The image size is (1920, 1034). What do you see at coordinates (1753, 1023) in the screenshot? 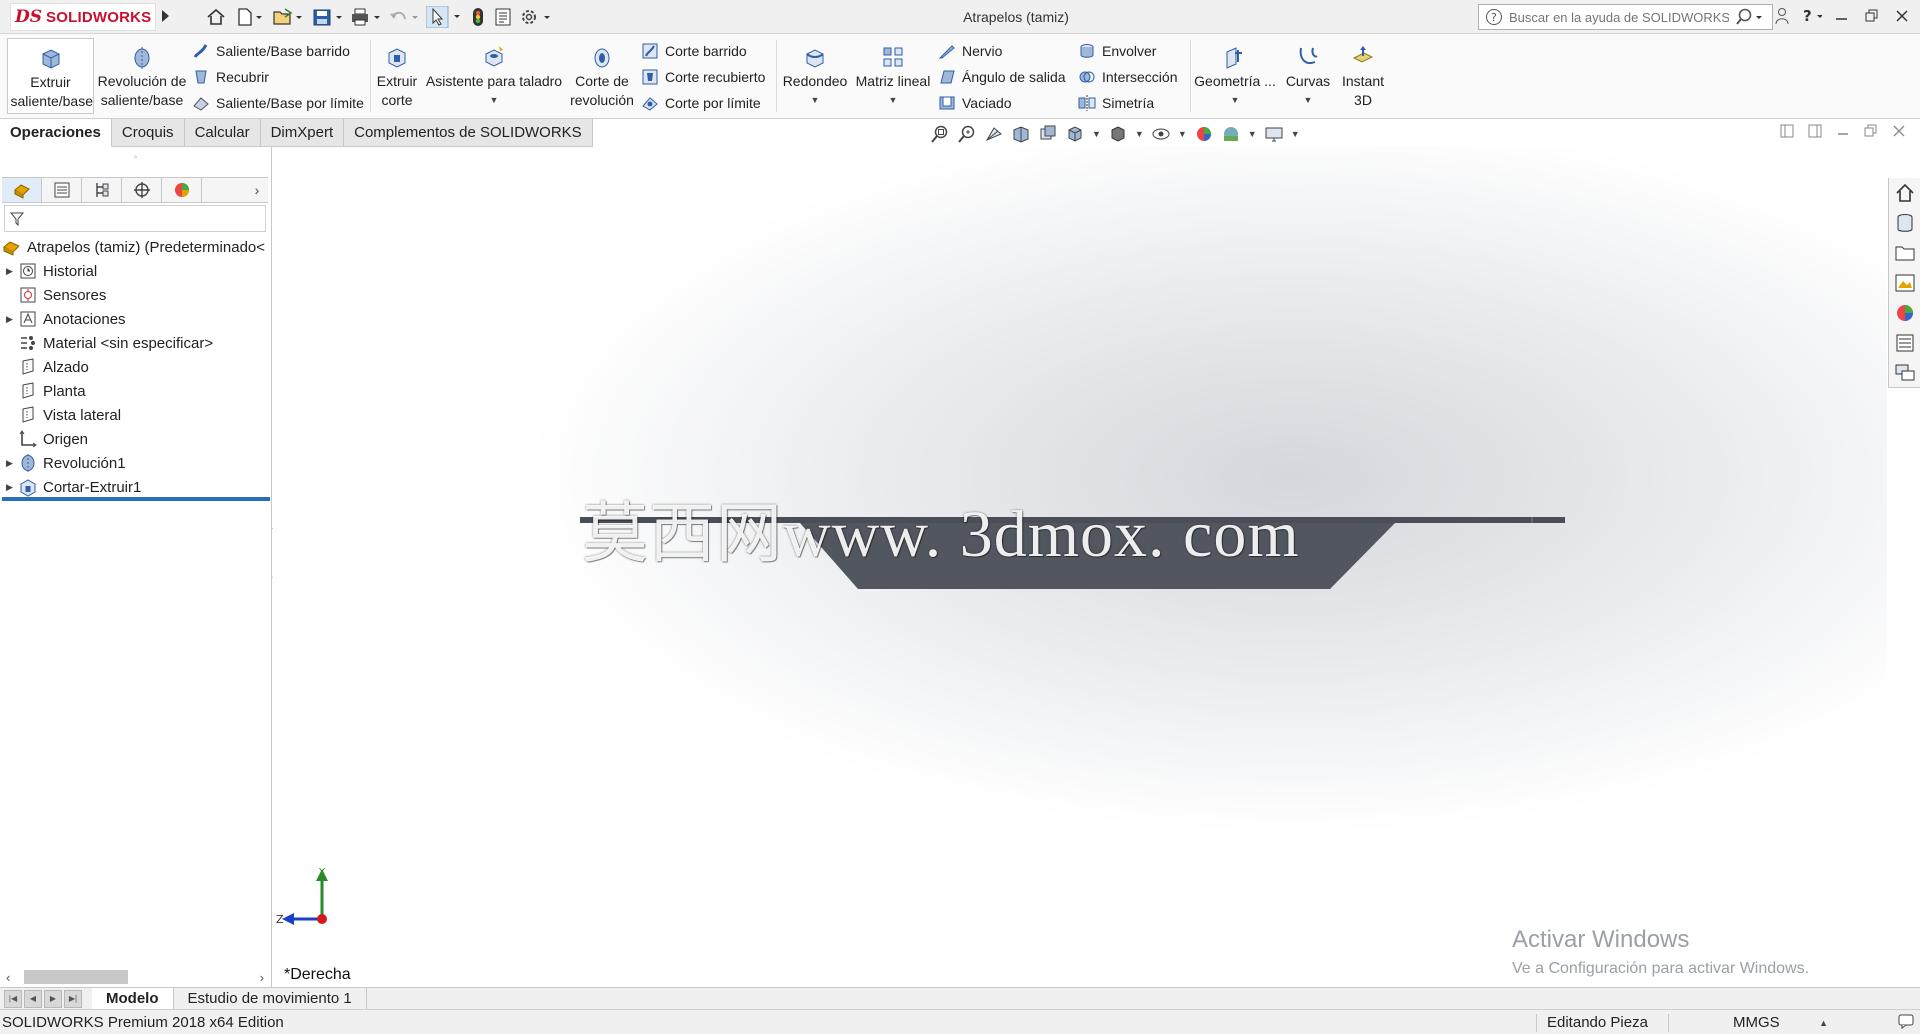
I see `unit-system-selector: MMGS ▲` at bounding box center [1753, 1023].